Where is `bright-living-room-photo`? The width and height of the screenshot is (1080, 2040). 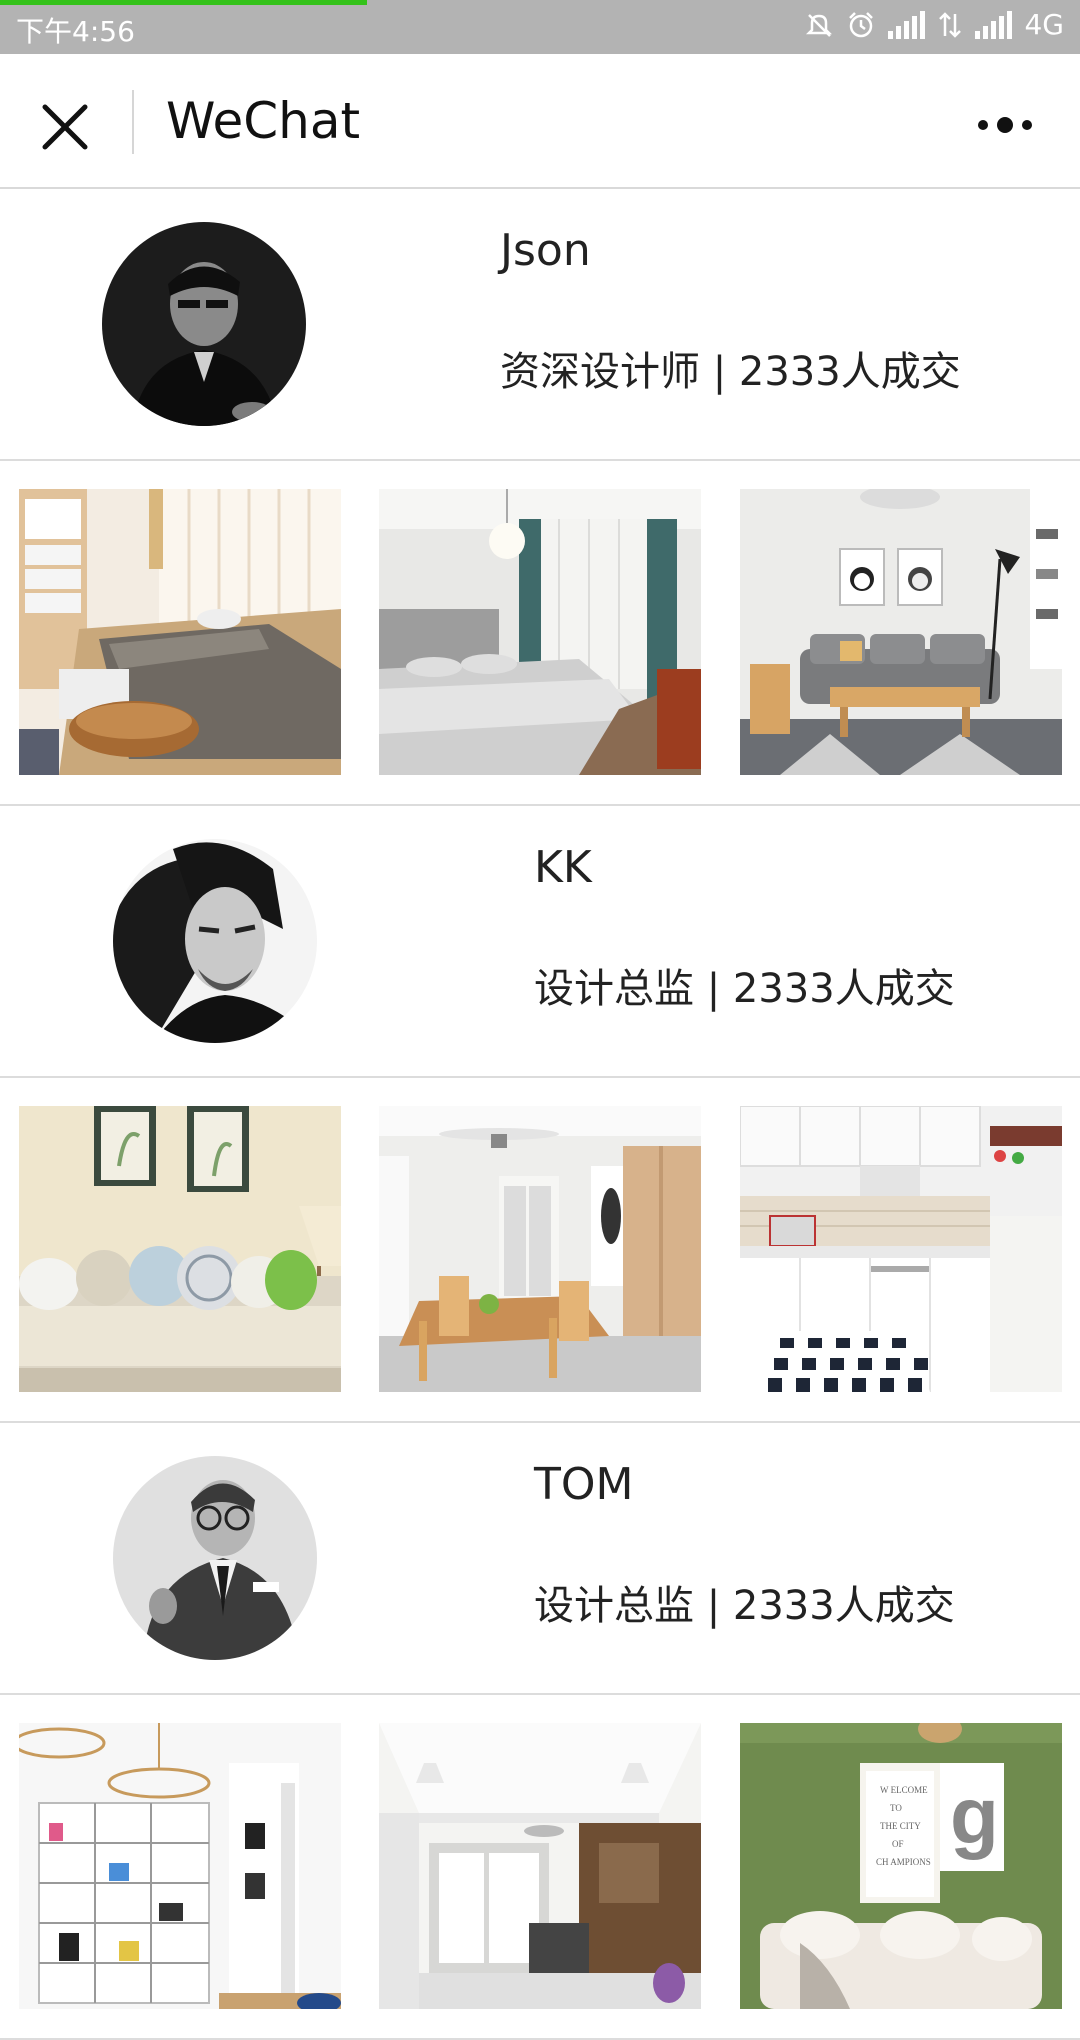 bright-living-room-photo is located at coordinates (540, 1866).